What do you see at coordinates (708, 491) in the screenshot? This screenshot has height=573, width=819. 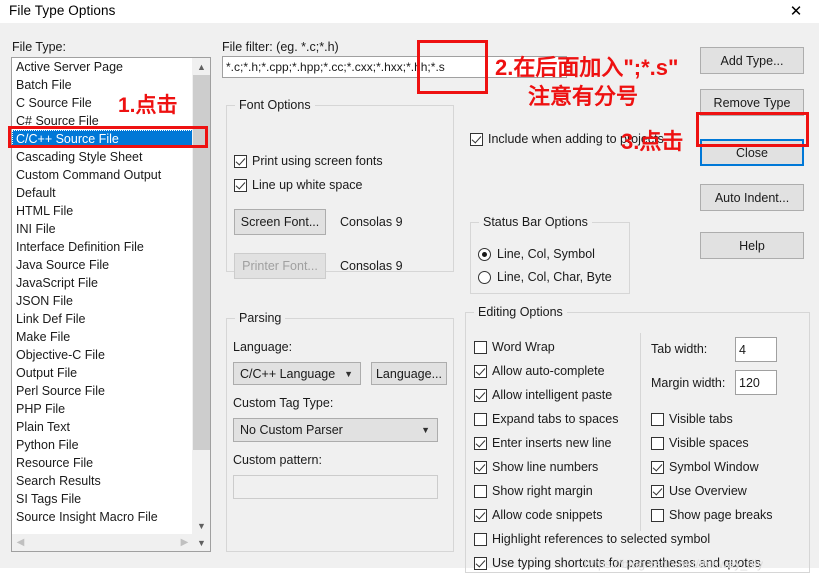 I see `checkbox-label: Use Overview` at bounding box center [708, 491].